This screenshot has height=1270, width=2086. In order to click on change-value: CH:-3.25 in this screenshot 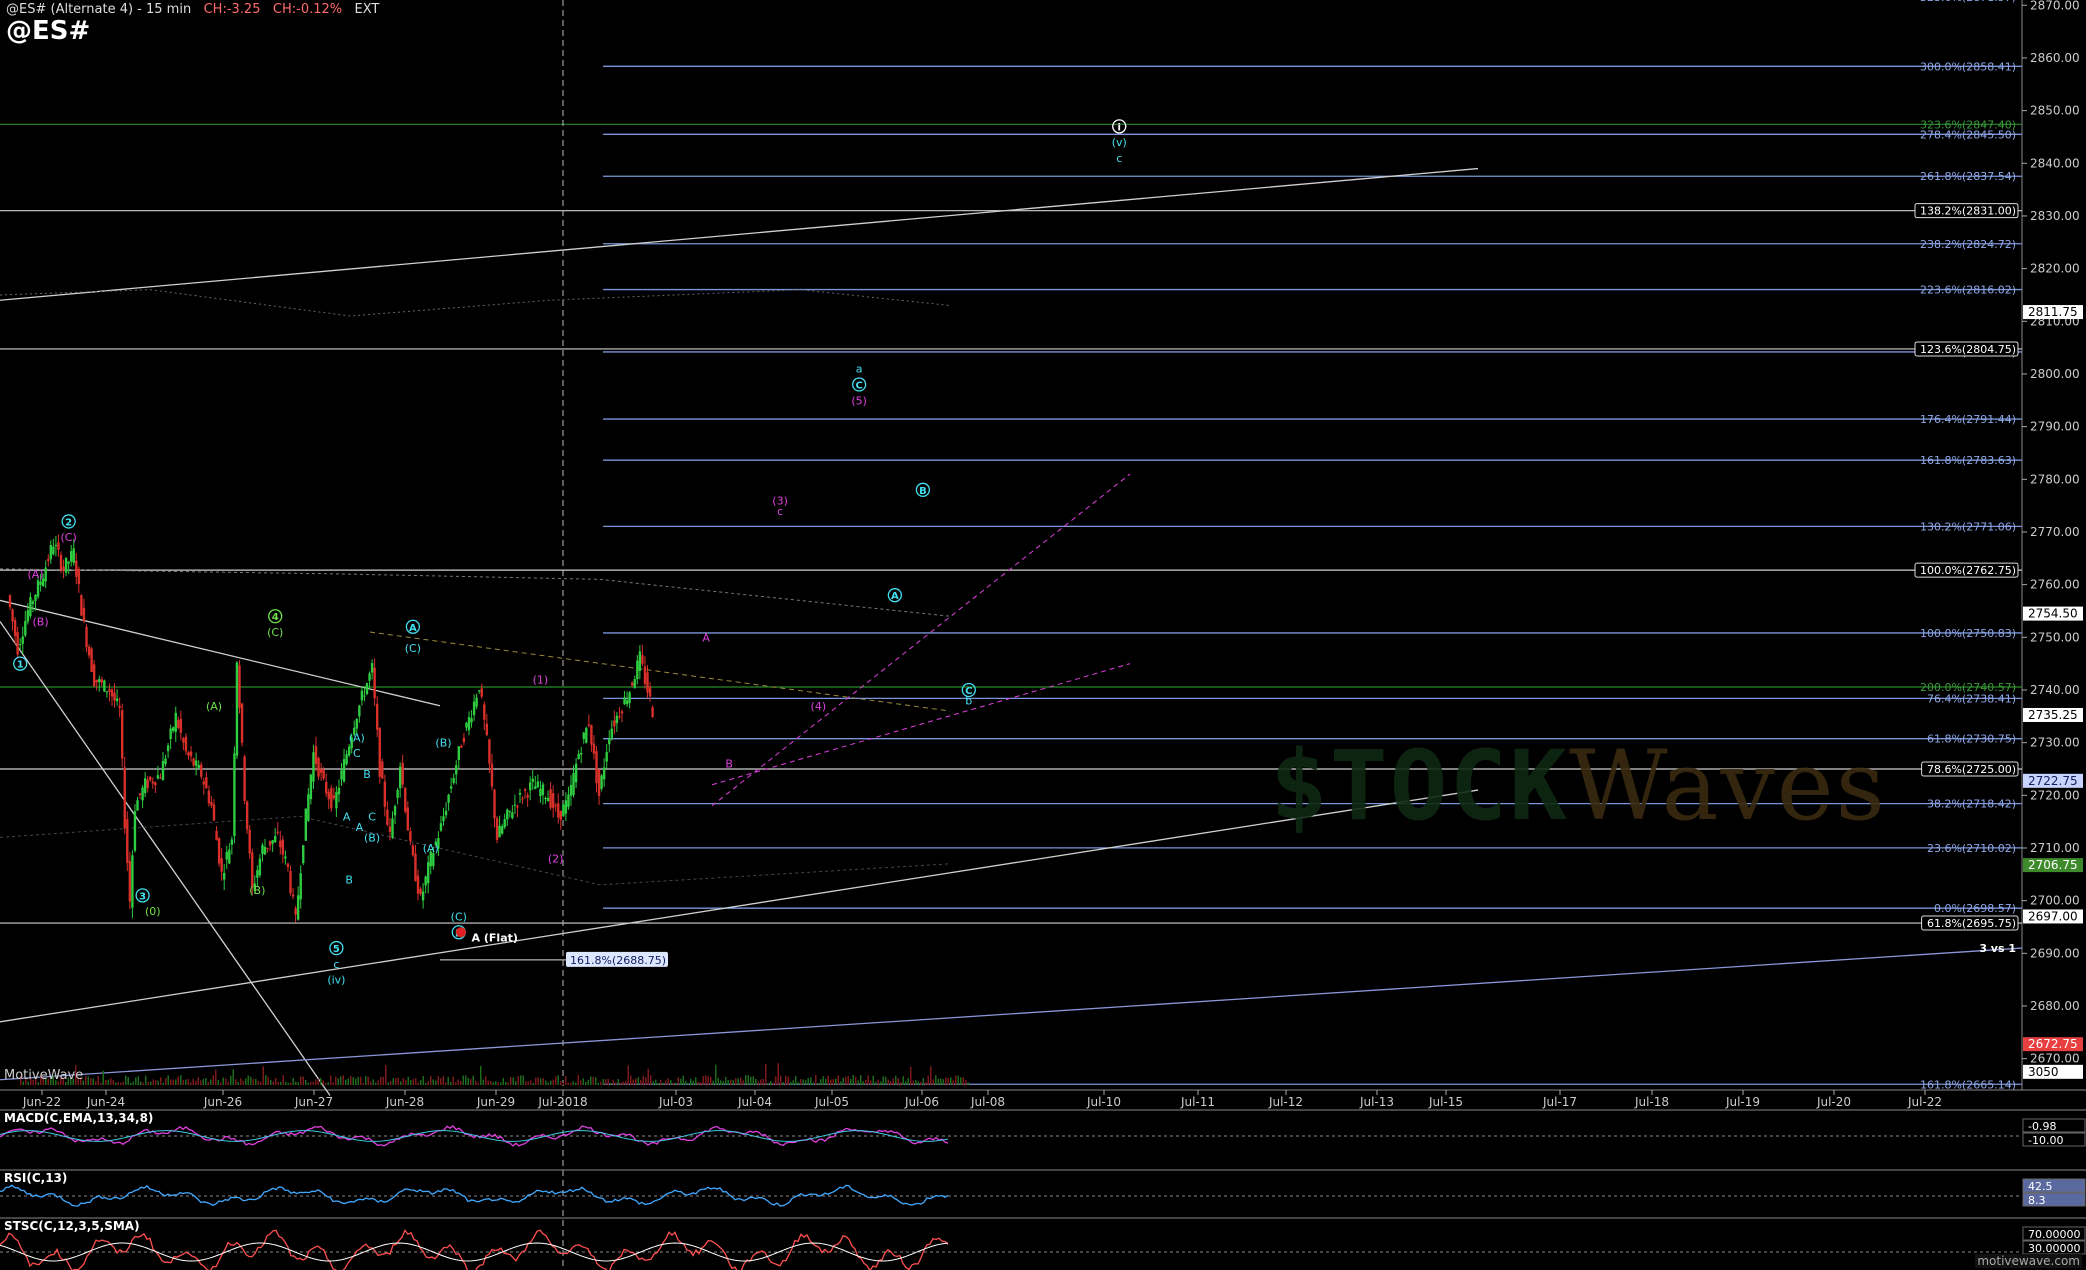, I will do `click(232, 9)`.